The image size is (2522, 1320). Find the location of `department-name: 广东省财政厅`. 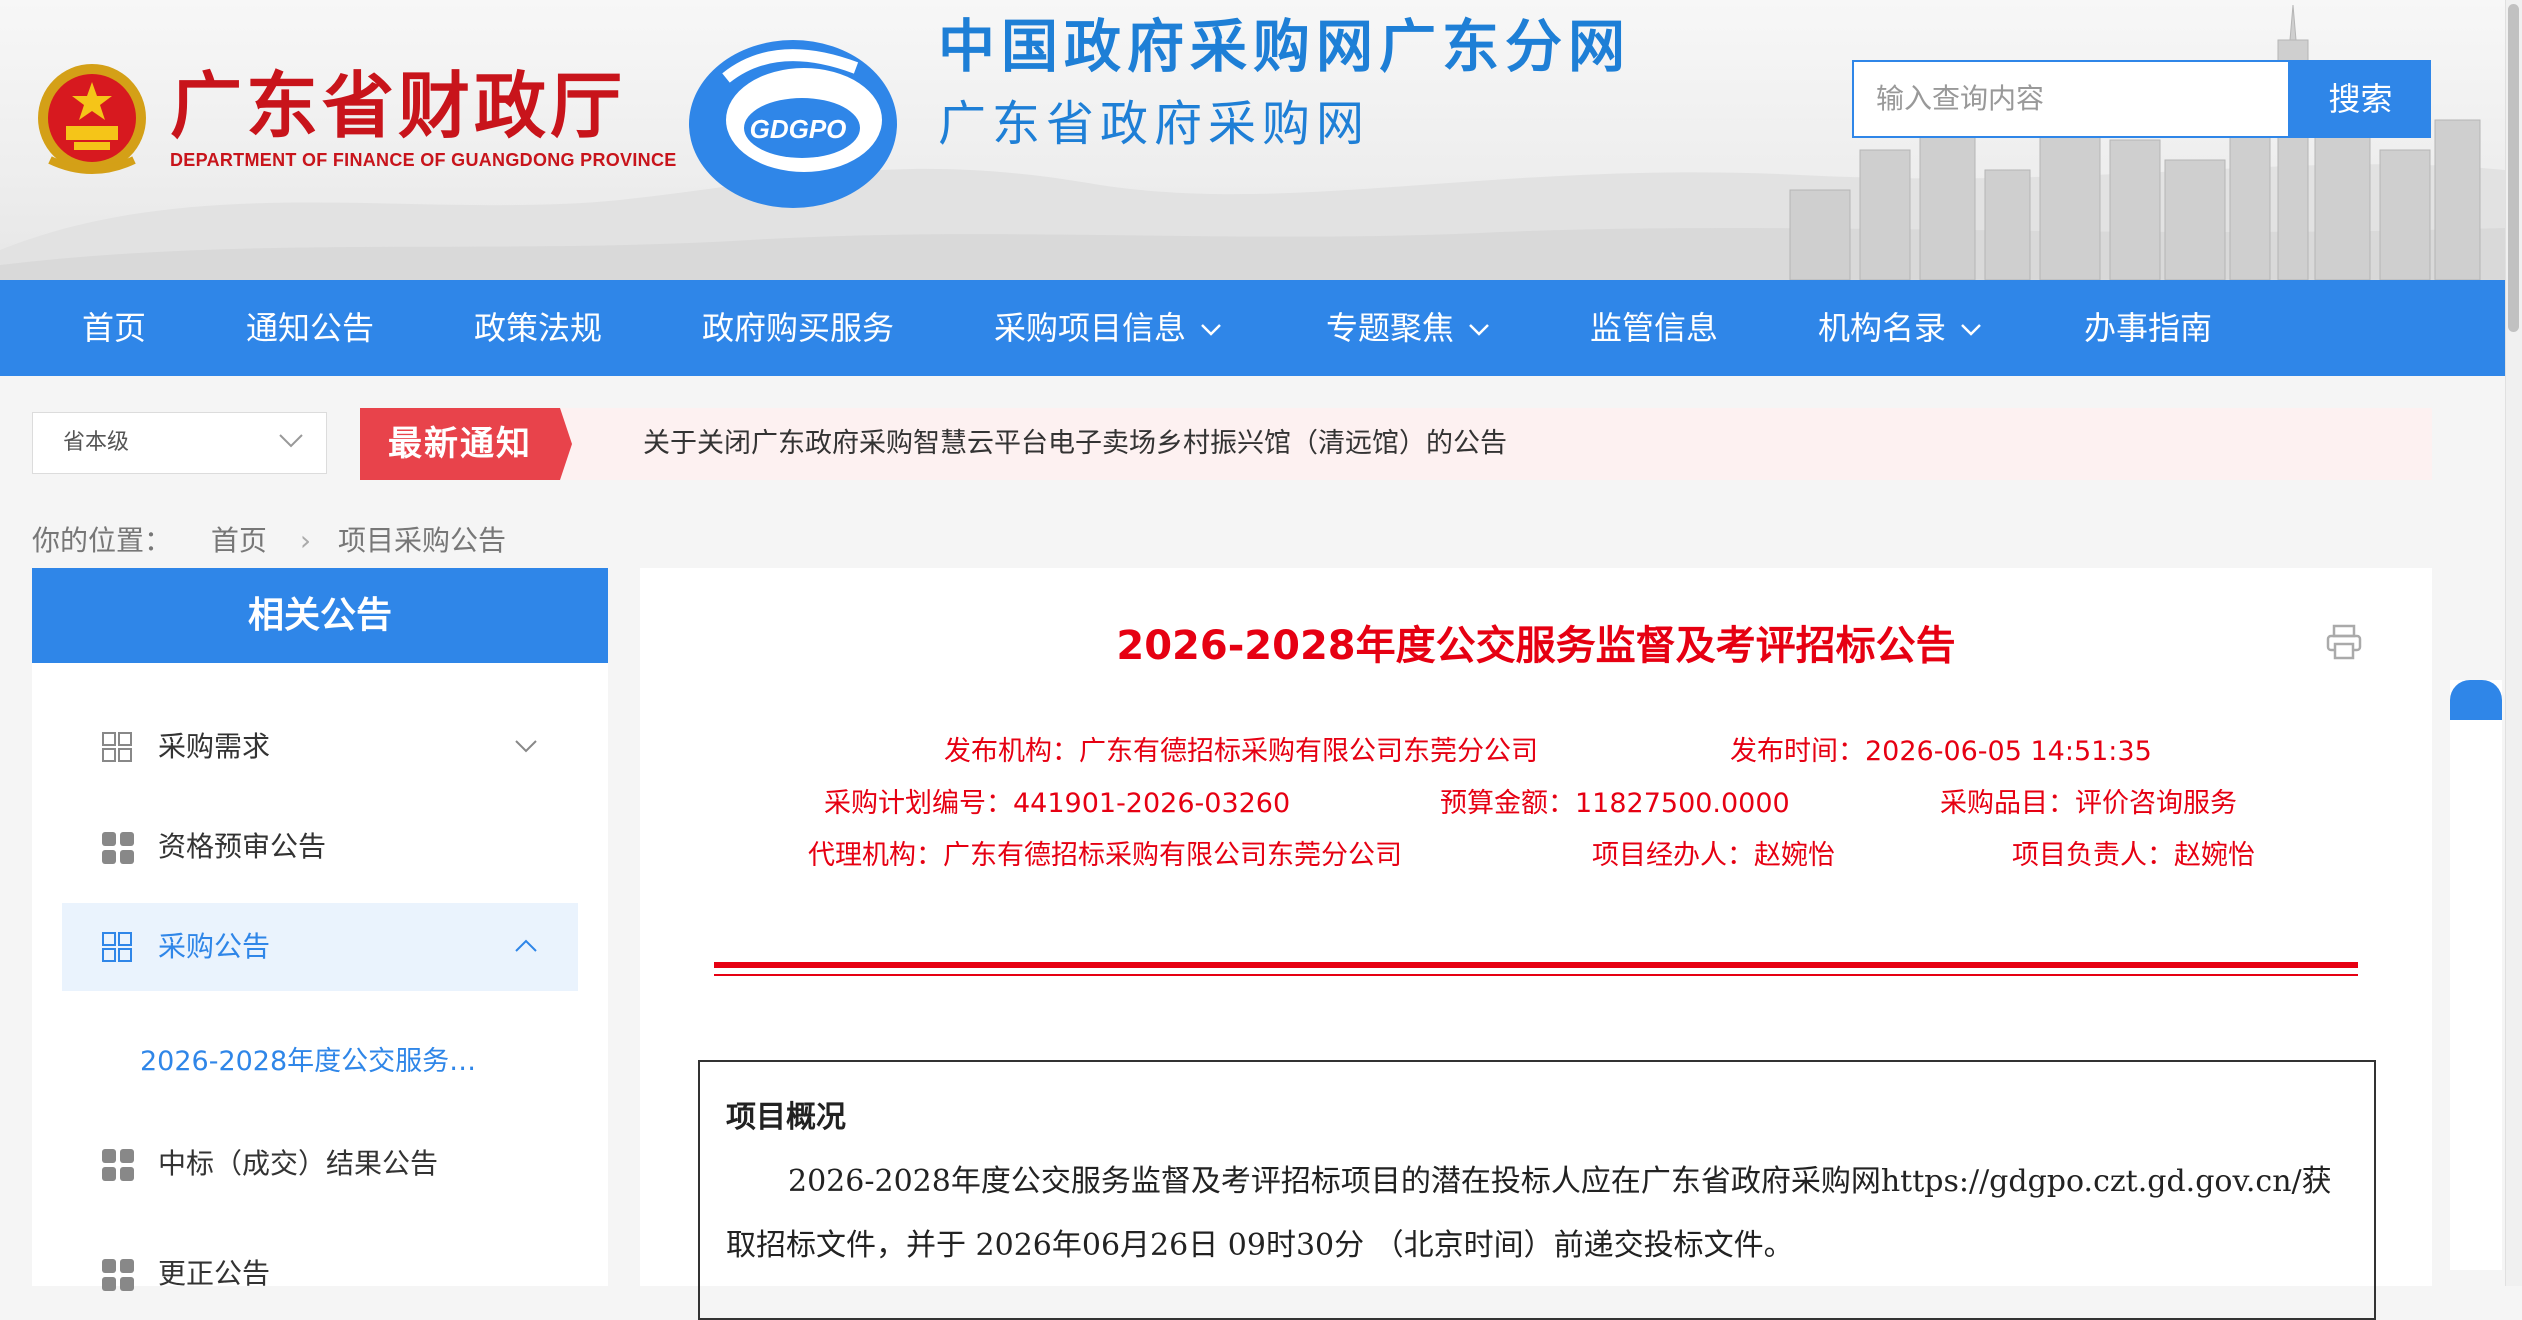

department-name: 广东省财政厅 is located at coordinates (398, 105).